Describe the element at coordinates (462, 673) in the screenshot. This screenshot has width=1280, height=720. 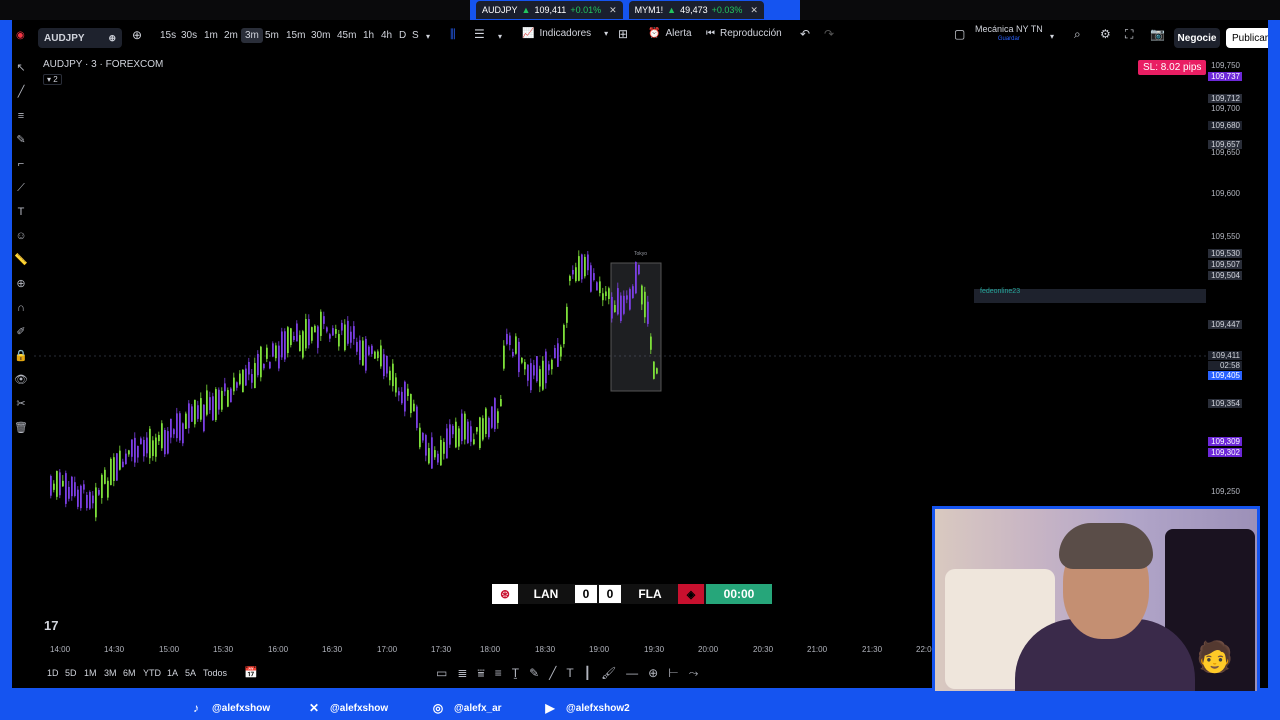
I see `fib-retracement-icon: ≣` at that location.